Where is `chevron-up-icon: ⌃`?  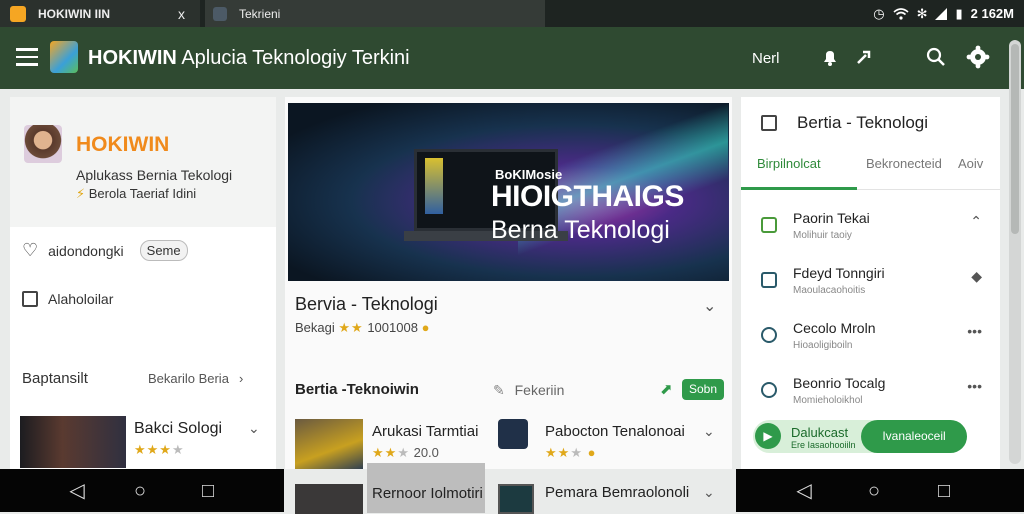
chevron-up-icon: ⌃ is located at coordinates (976, 221).